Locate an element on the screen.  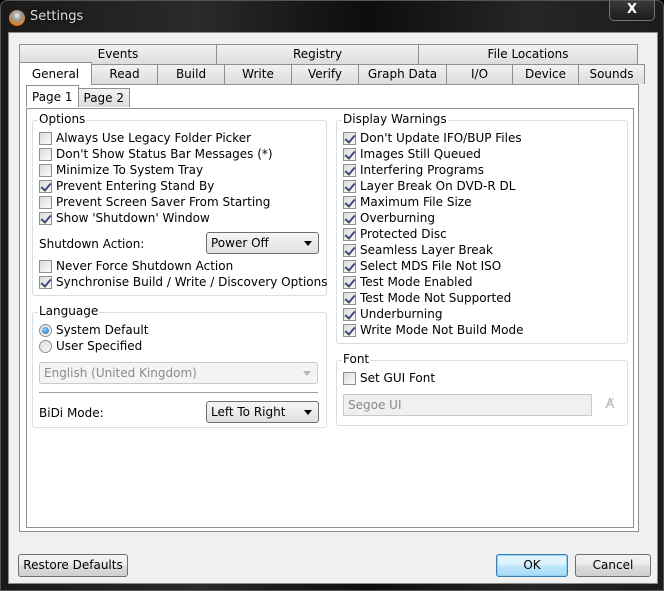
tab-write: Write is located at coordinates (258, 74).